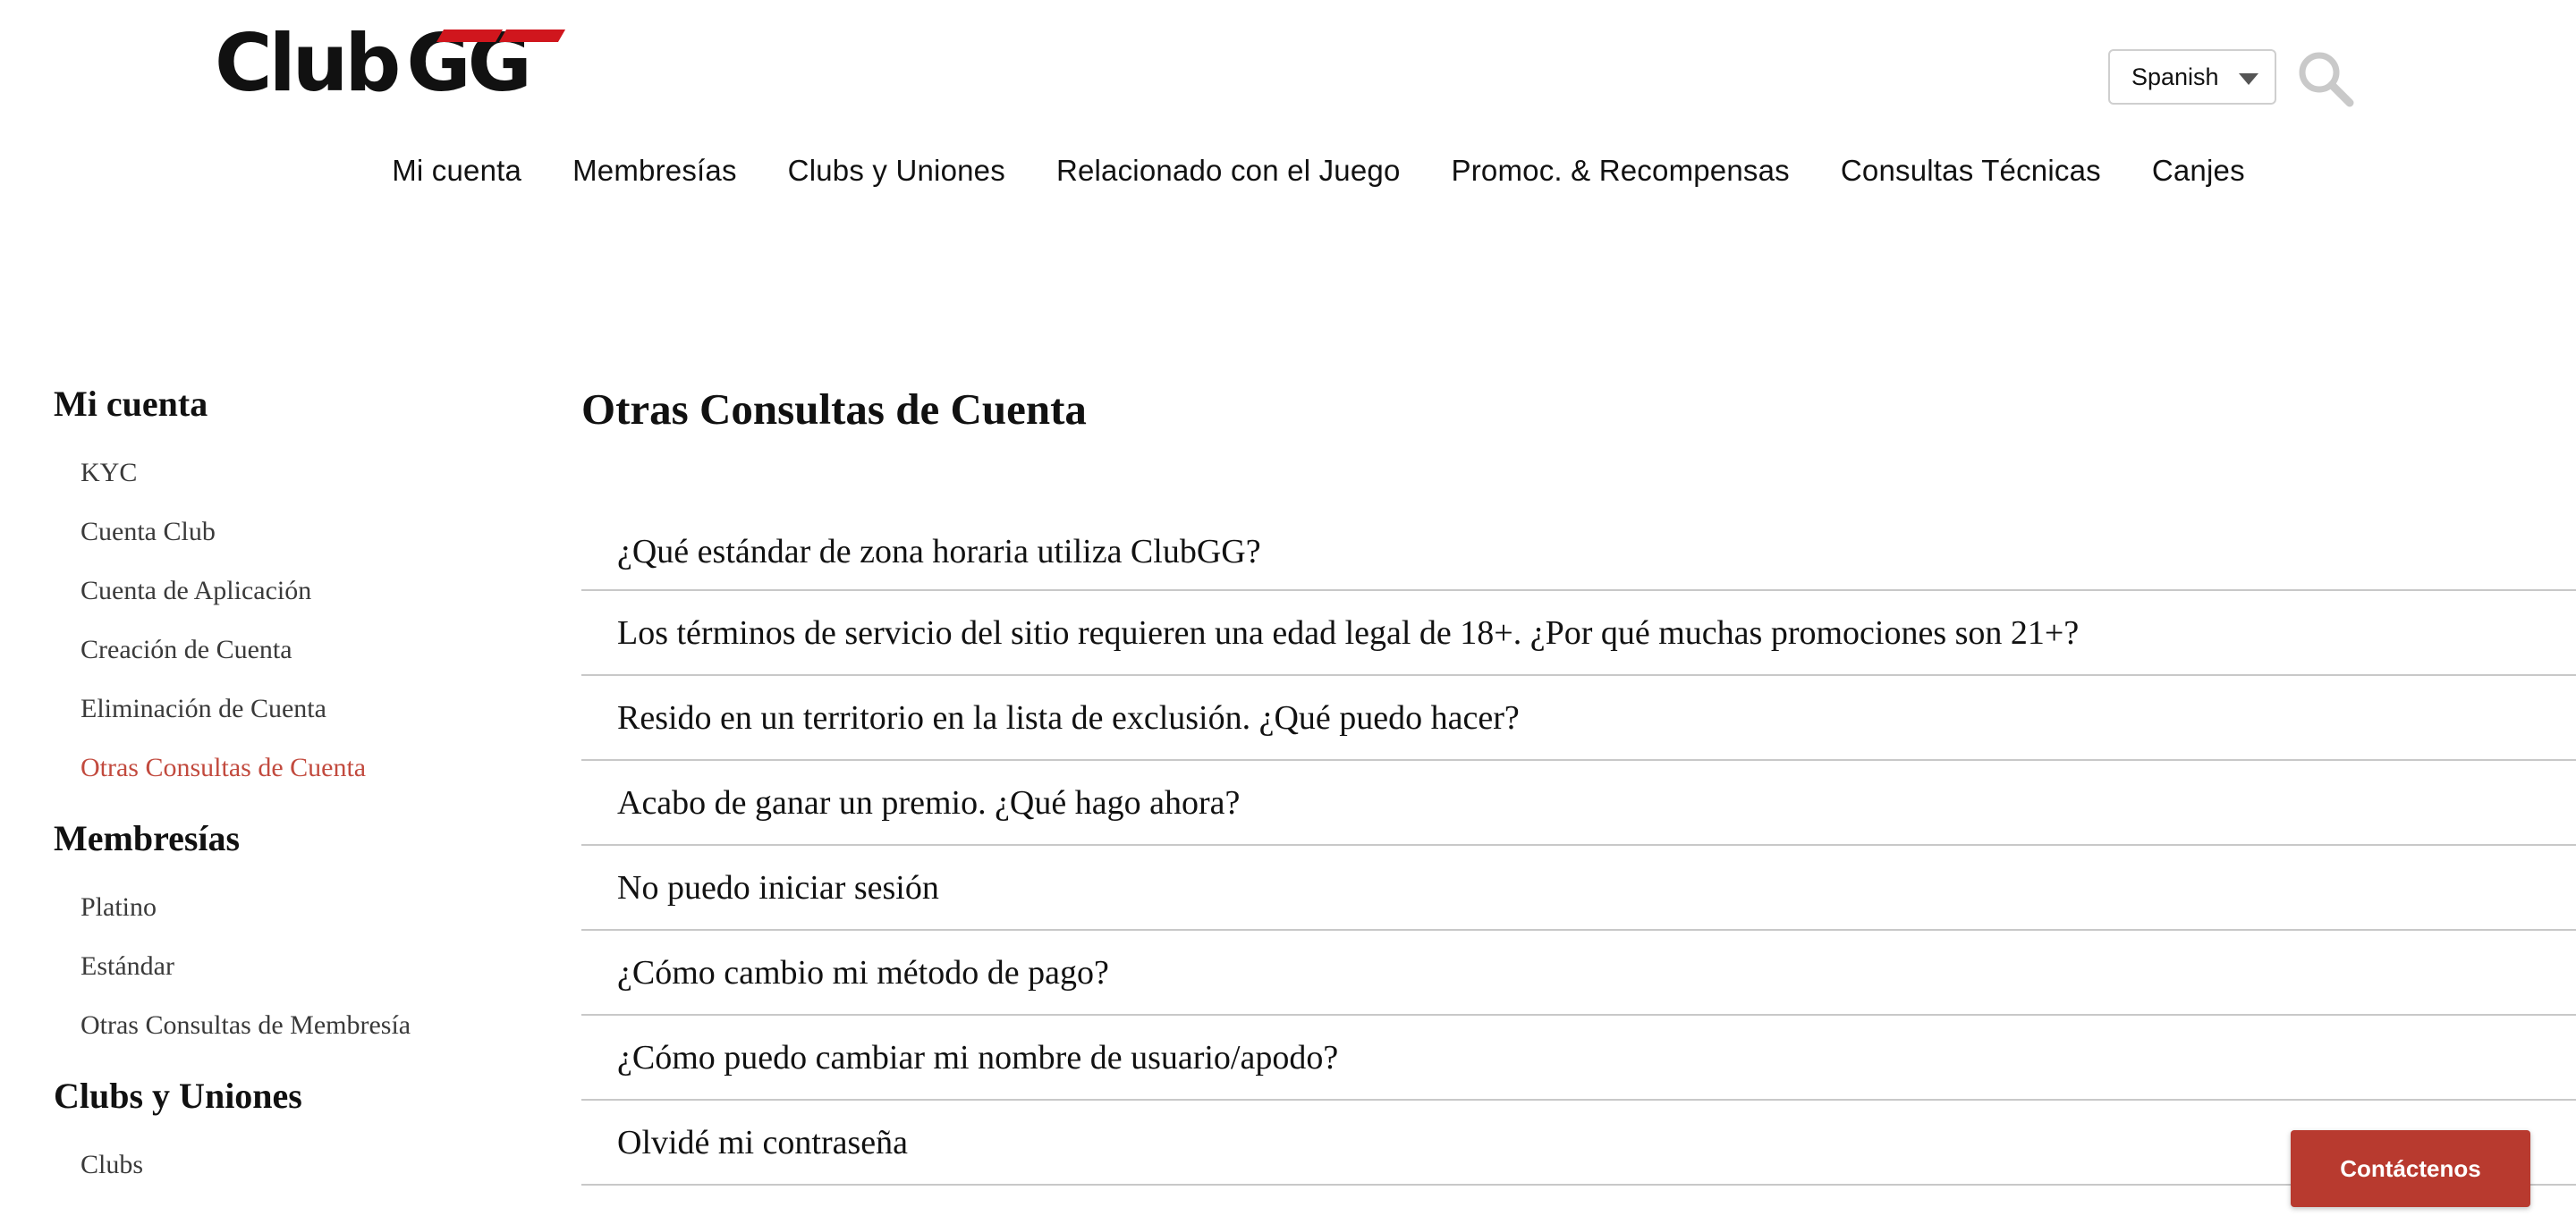 This screenshot has width=2576, height=1216. I want to click on logo-gg: GG, so click(486, 63).